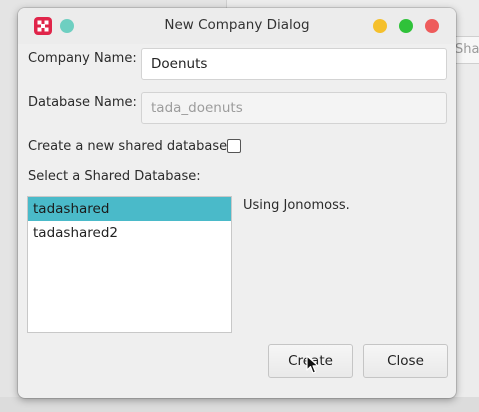  Describe the element at coordinates (129, 209) in the screenshot. I see `list-item-tadashared: tadashared` at that location.